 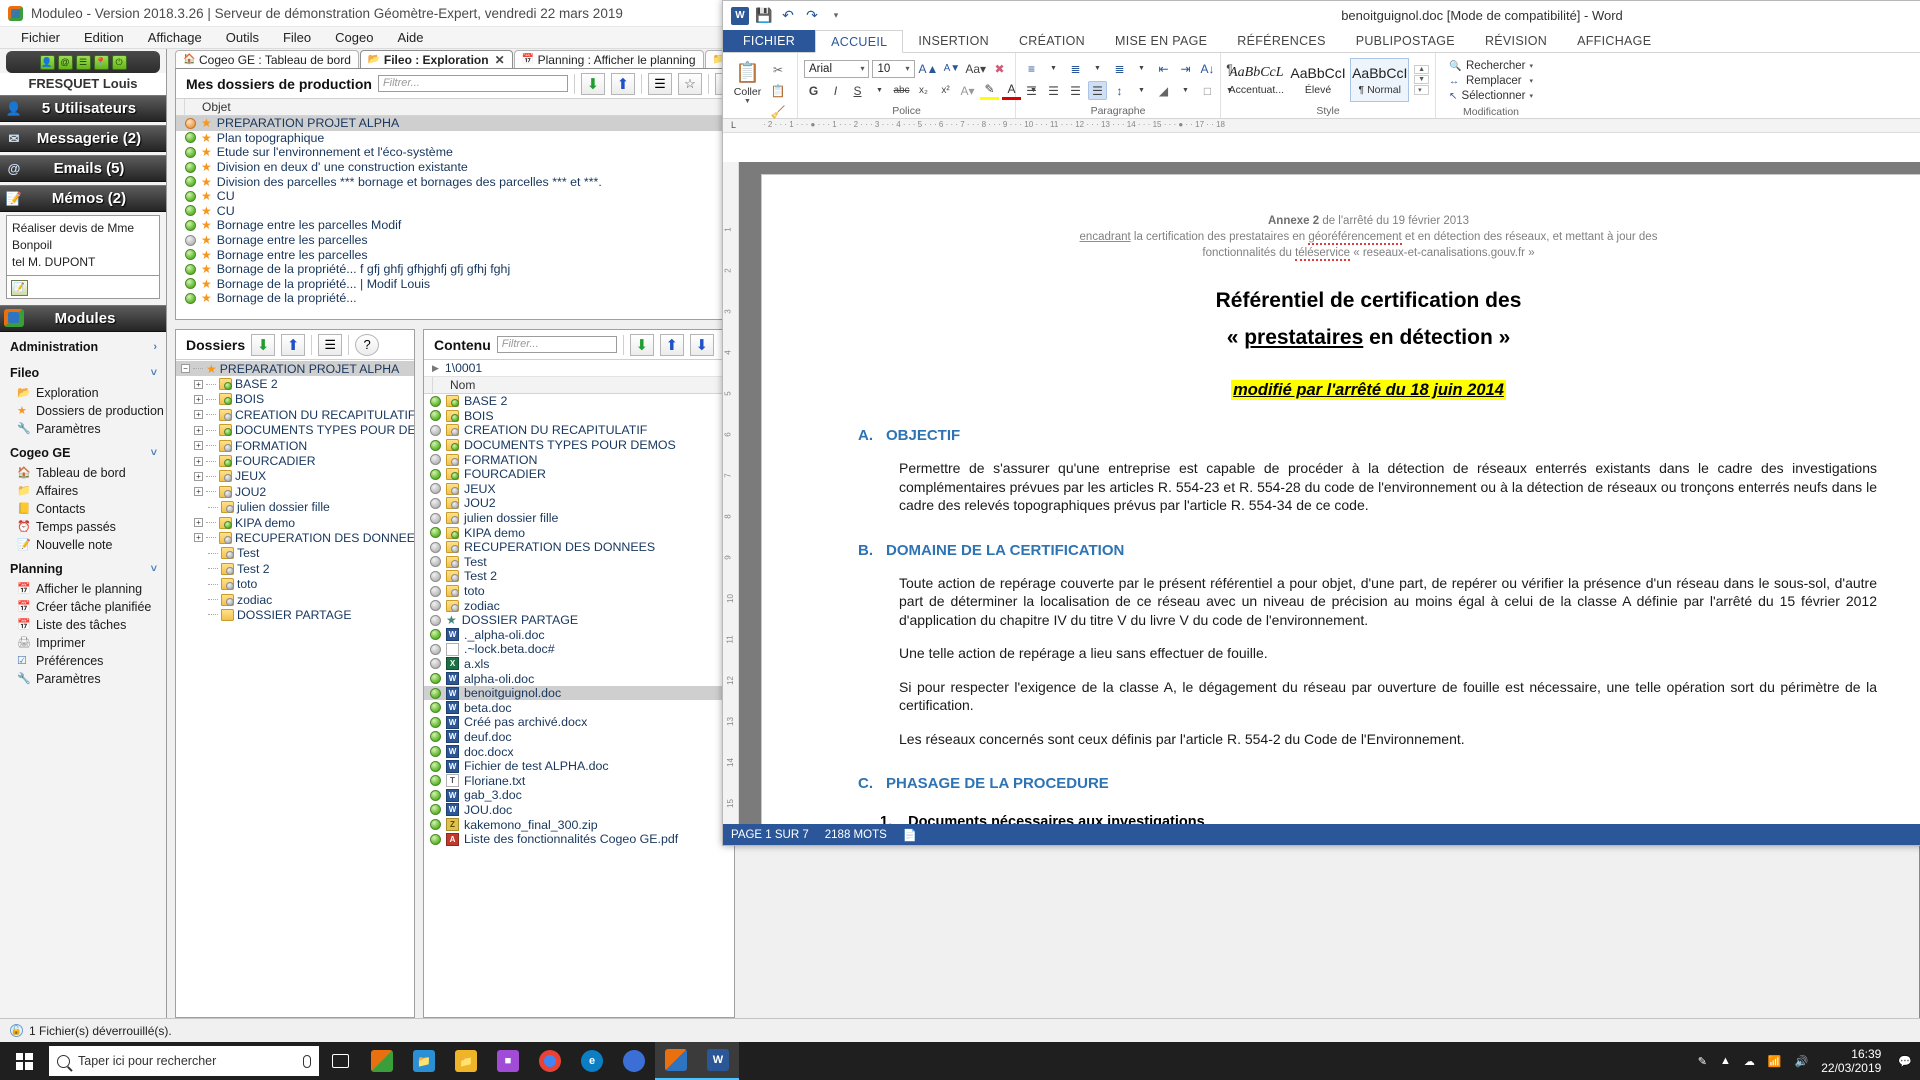 What do you see at coordinates (47, 62) in the screenshot?
I see `user-icon: 👤` at bounding box center [47, 62].